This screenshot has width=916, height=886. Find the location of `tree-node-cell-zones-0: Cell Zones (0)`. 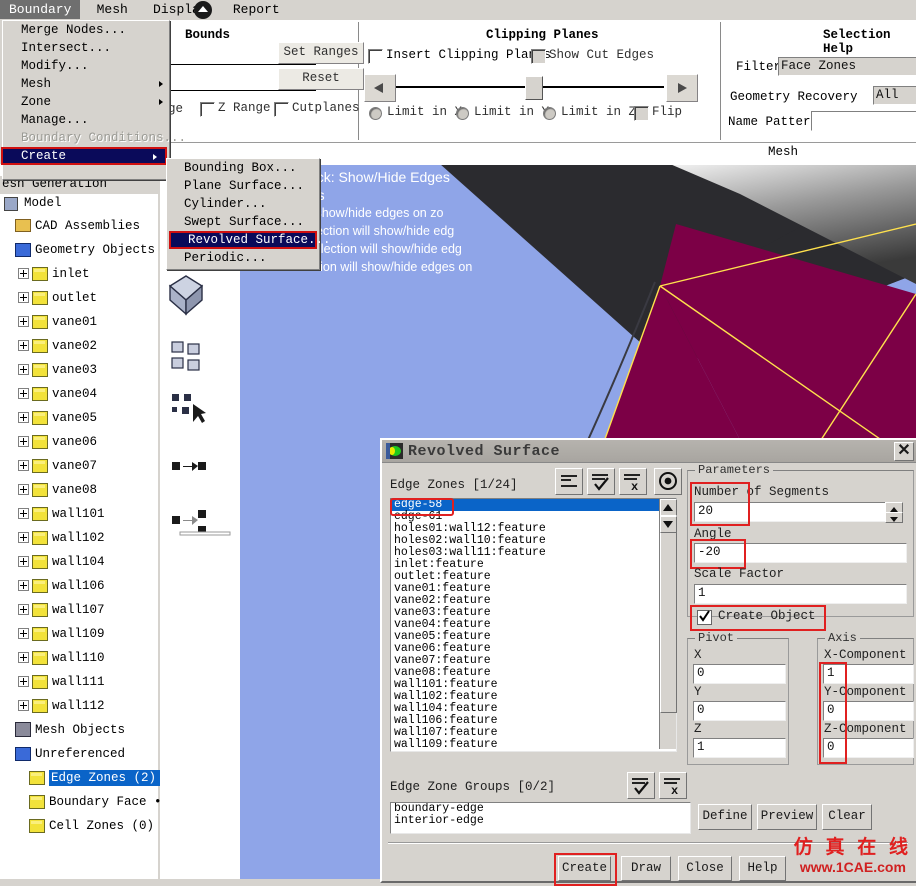

tree-node-cell-zones-0: Cell Zones (0) is located at coordinates (79, 826).